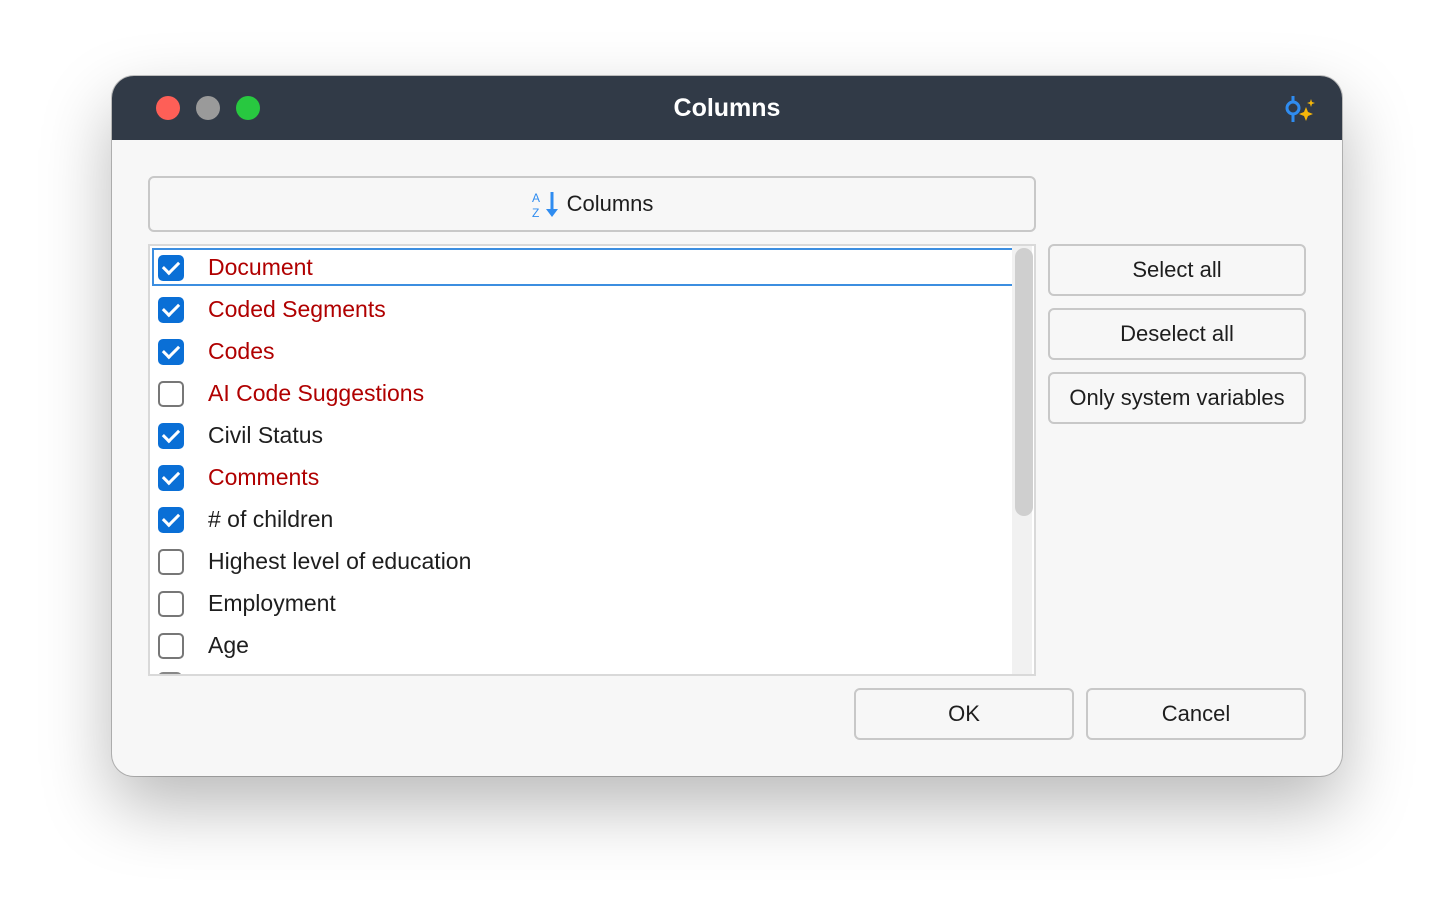  I want to click on sort-columns-button: A Z Columns, so click(592, 204).